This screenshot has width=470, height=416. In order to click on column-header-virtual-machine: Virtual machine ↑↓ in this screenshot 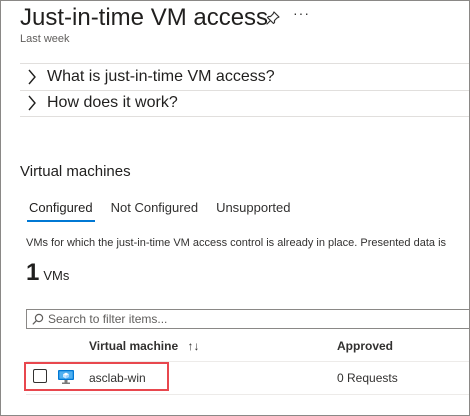, I will do `click(144, 346)`.